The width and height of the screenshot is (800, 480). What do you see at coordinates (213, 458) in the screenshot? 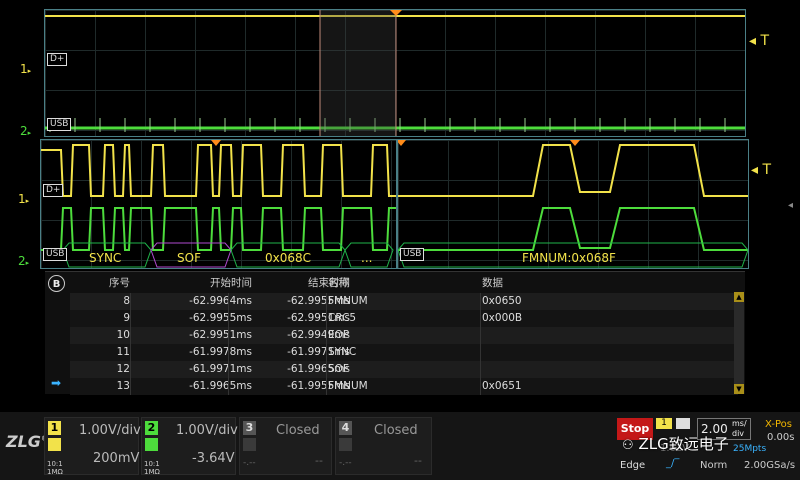
I see `ch2-offset: -3.64V` at bounding box center [213, 458].